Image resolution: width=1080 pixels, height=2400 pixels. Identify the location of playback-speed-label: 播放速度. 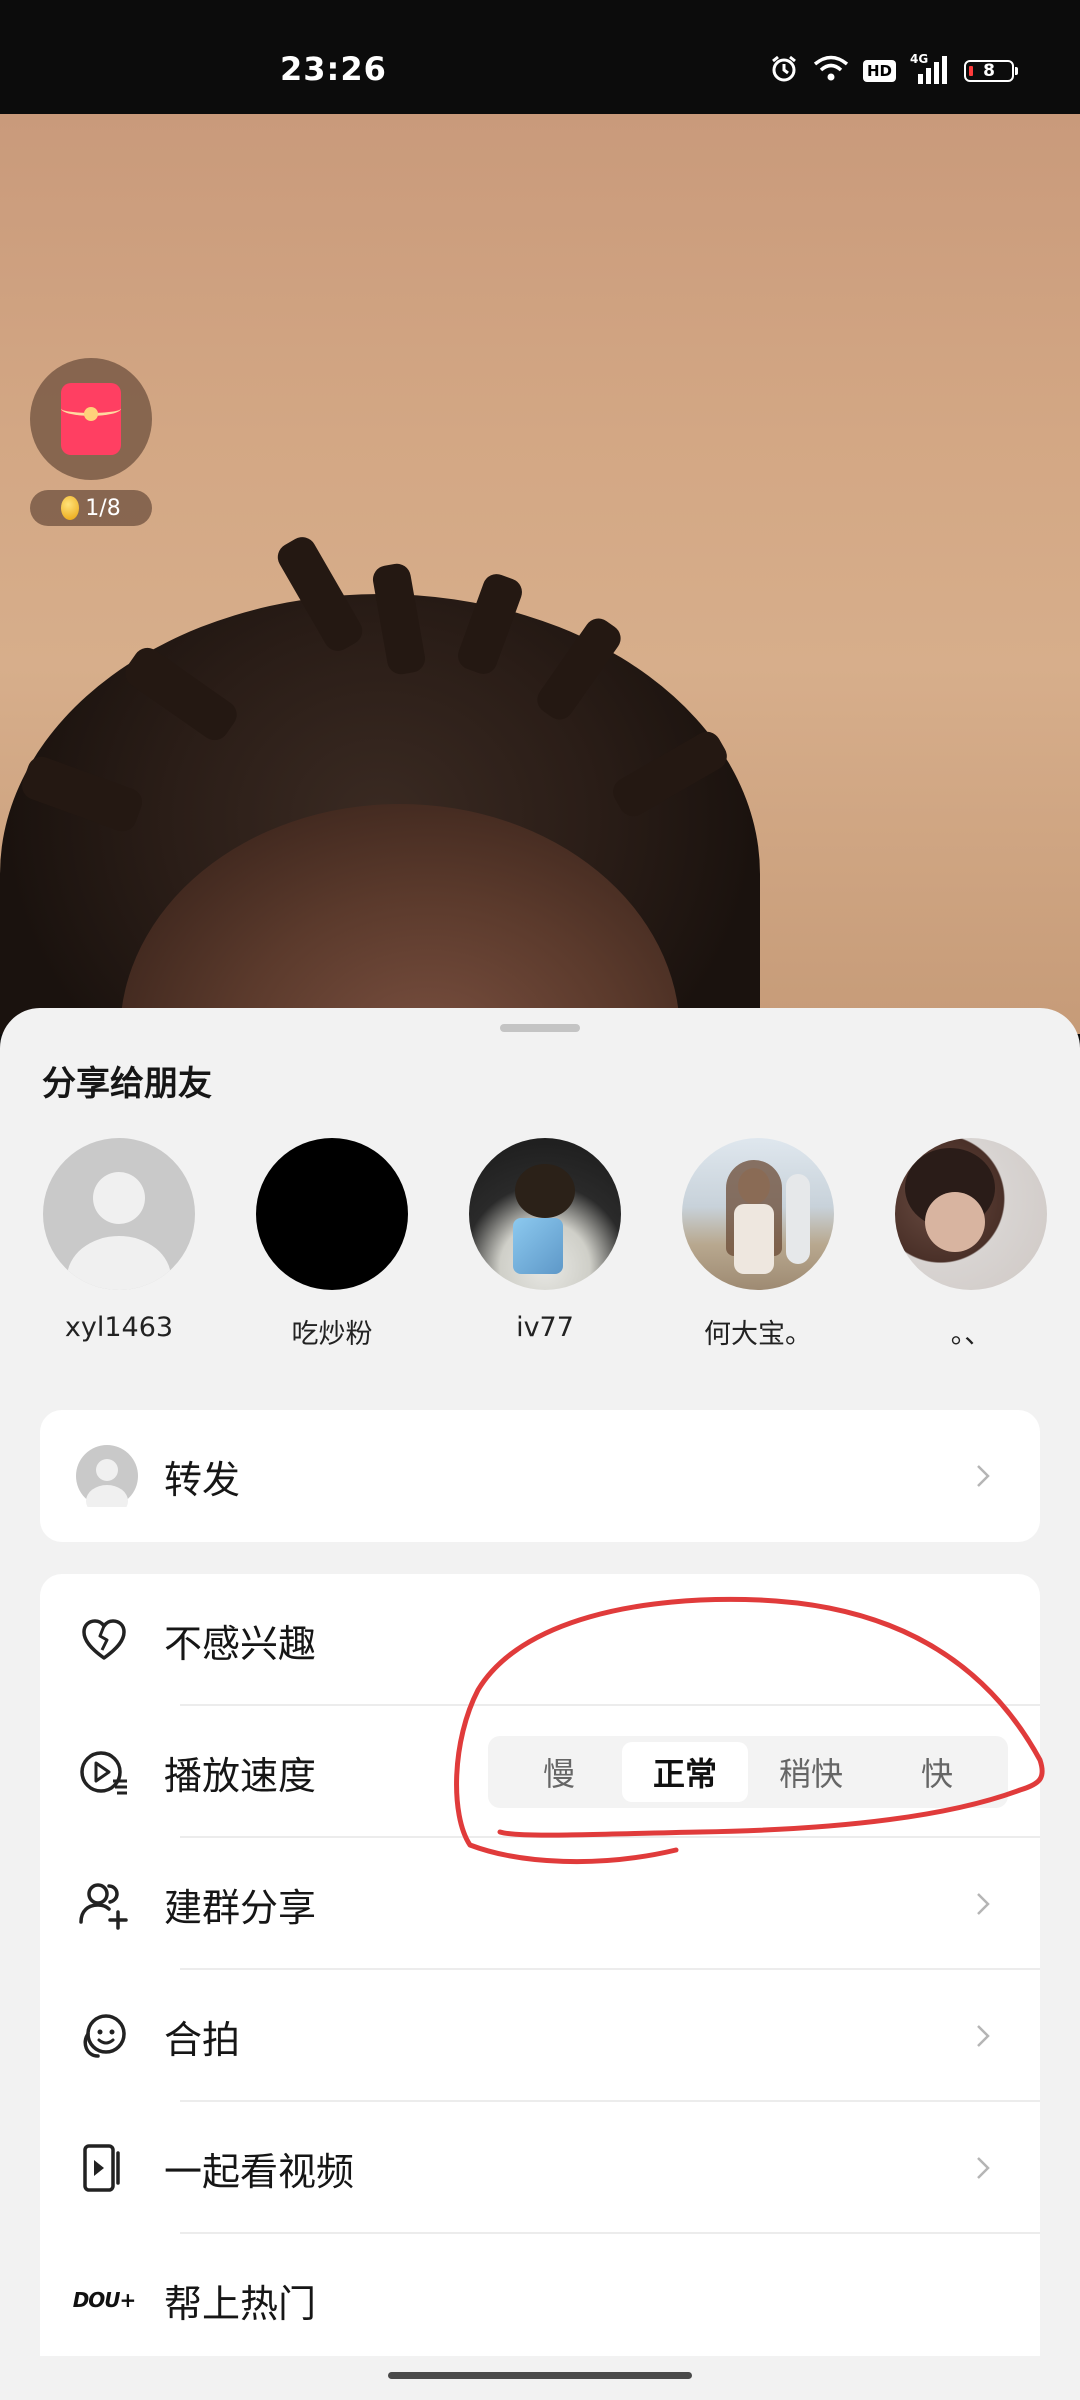
(240, 1775).